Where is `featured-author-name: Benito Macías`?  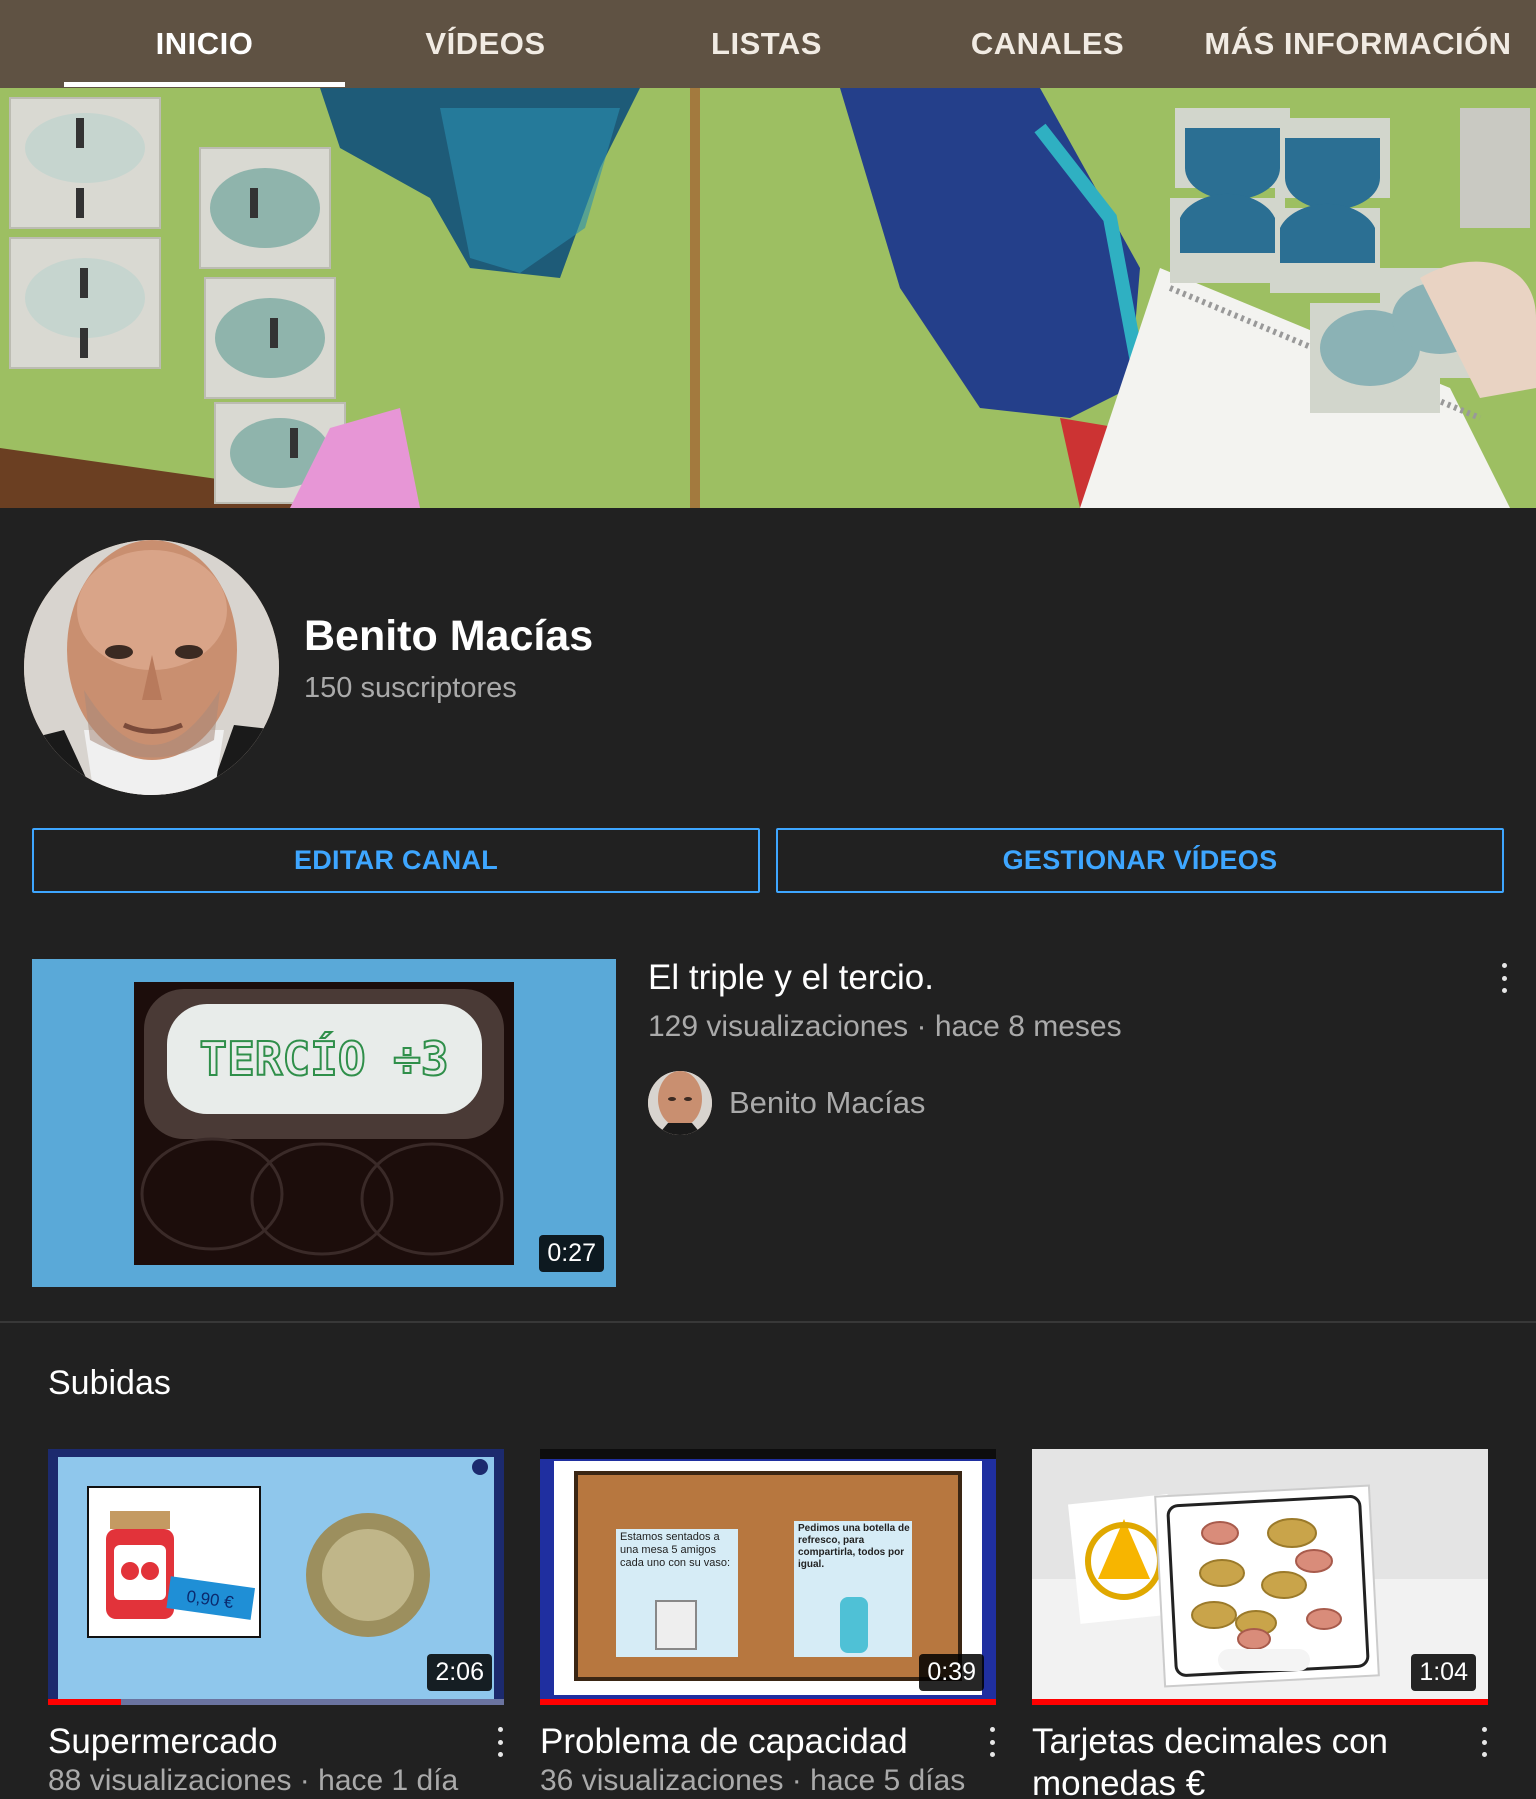
featured-author-name: Benito Macías is located at coordinates (827, 1103).